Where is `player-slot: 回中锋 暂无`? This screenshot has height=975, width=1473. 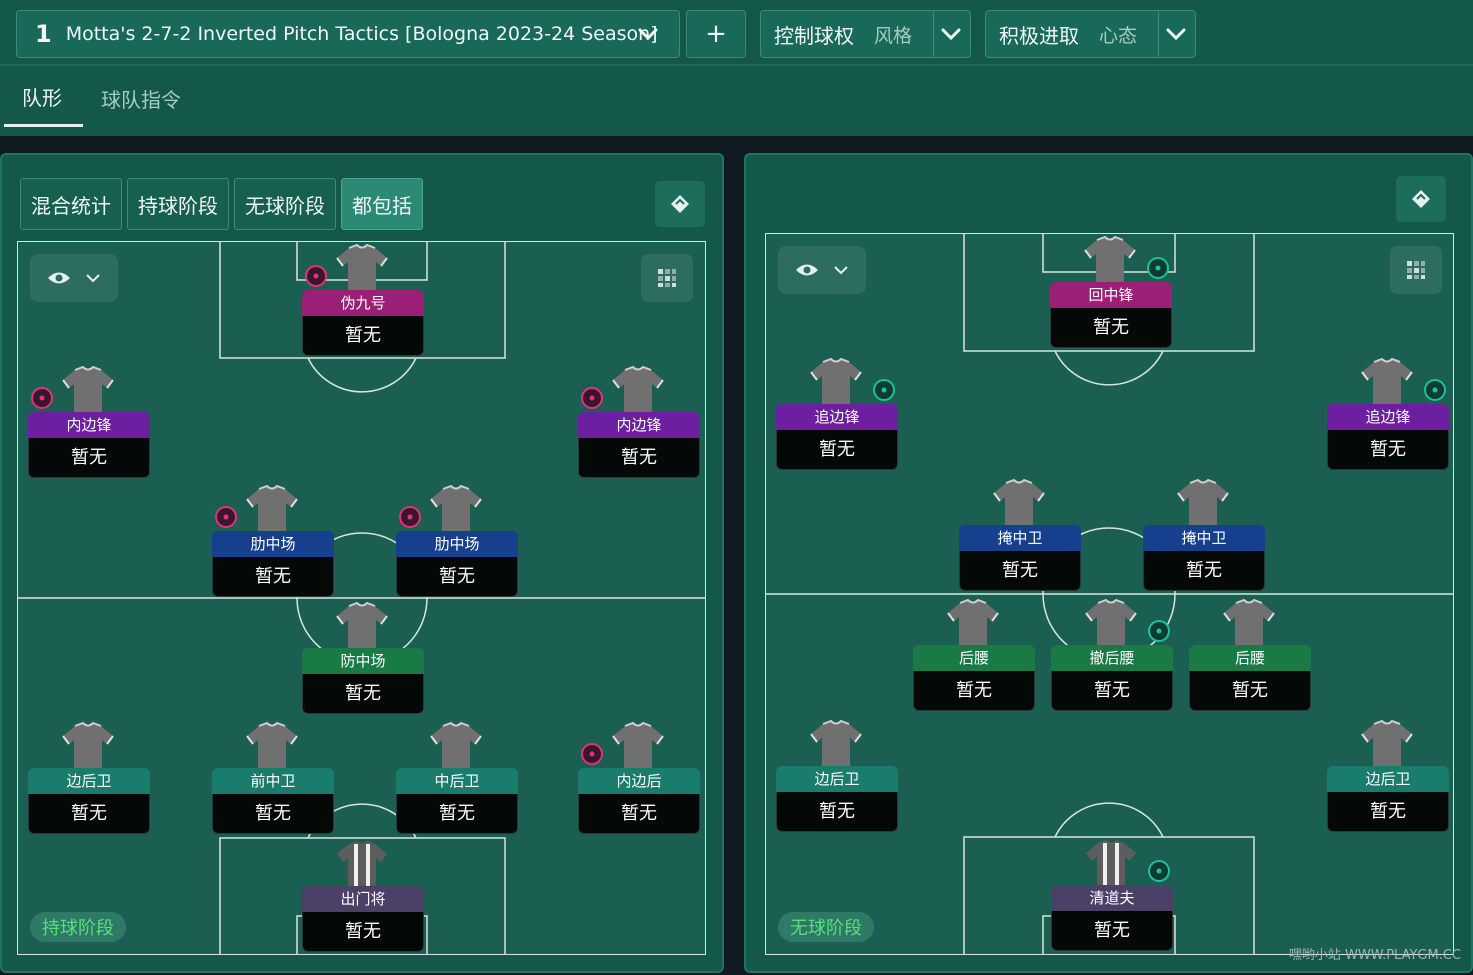
player-slot: 回中锋 暂无 is located at coordinates (1111, 292).